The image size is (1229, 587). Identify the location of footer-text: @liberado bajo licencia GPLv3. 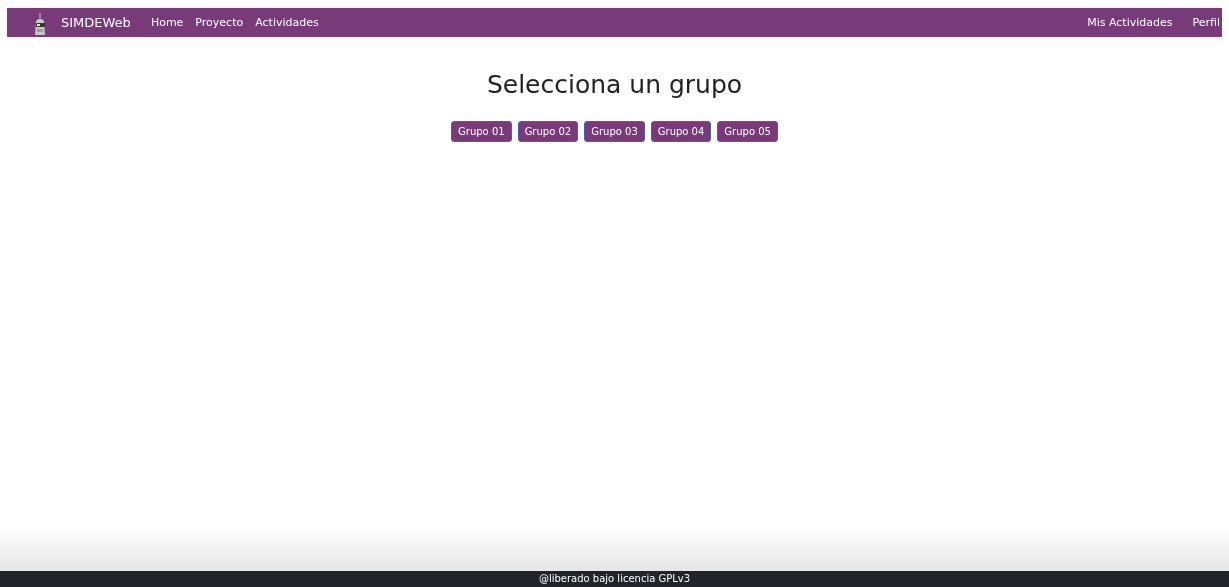
(614, 579).